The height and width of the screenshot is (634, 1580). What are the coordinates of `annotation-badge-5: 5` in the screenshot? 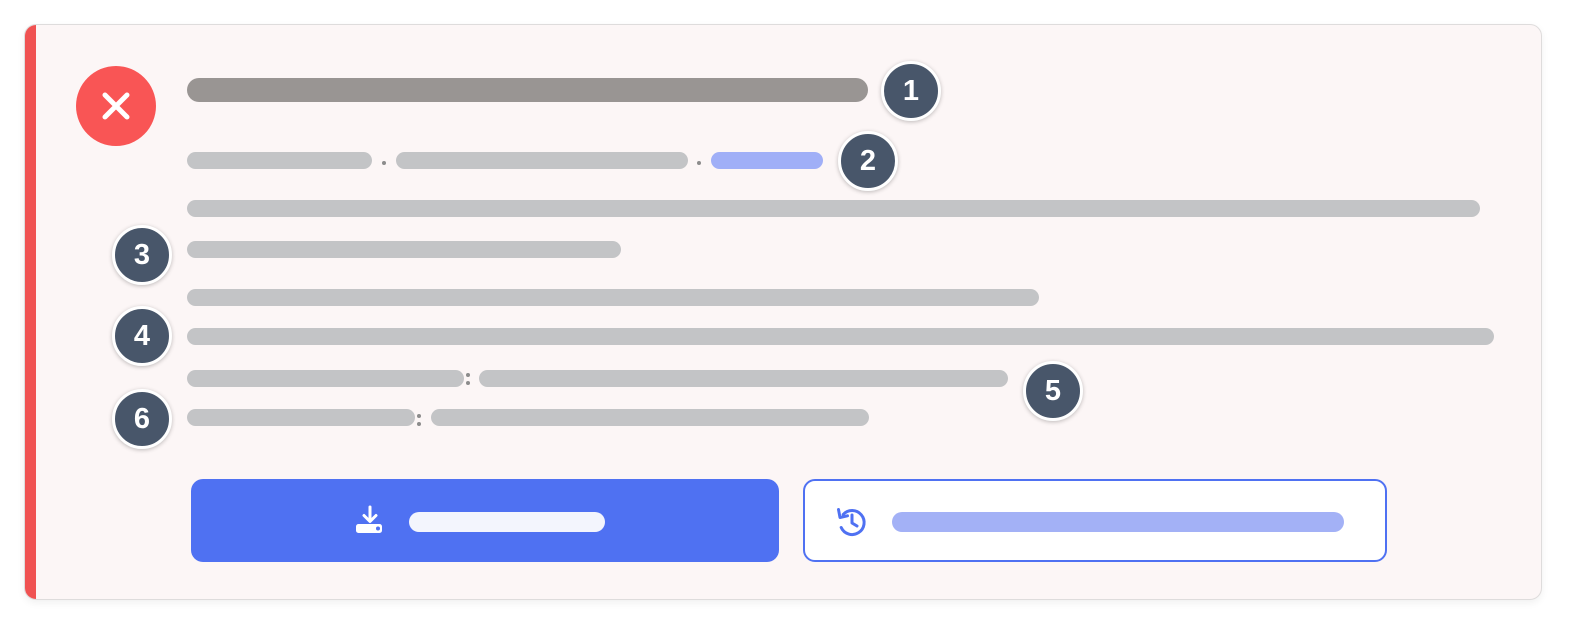 It's located at (1053, 391).